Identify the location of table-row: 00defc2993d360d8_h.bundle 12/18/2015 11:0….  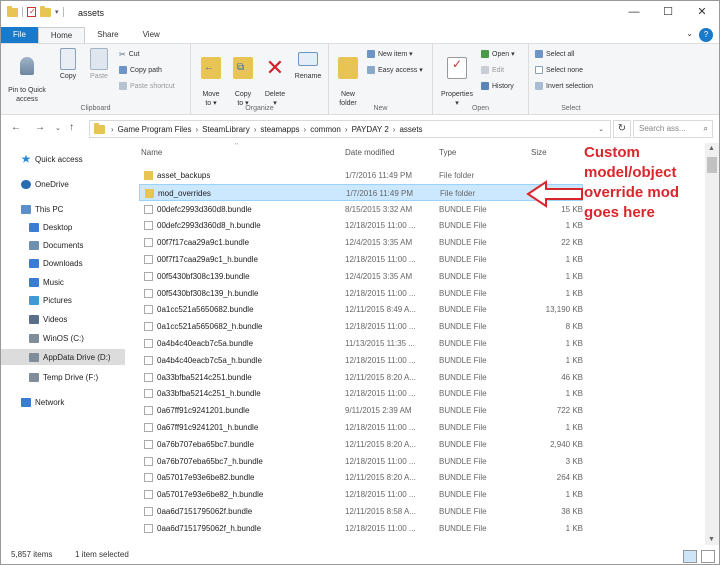
(361, 225).